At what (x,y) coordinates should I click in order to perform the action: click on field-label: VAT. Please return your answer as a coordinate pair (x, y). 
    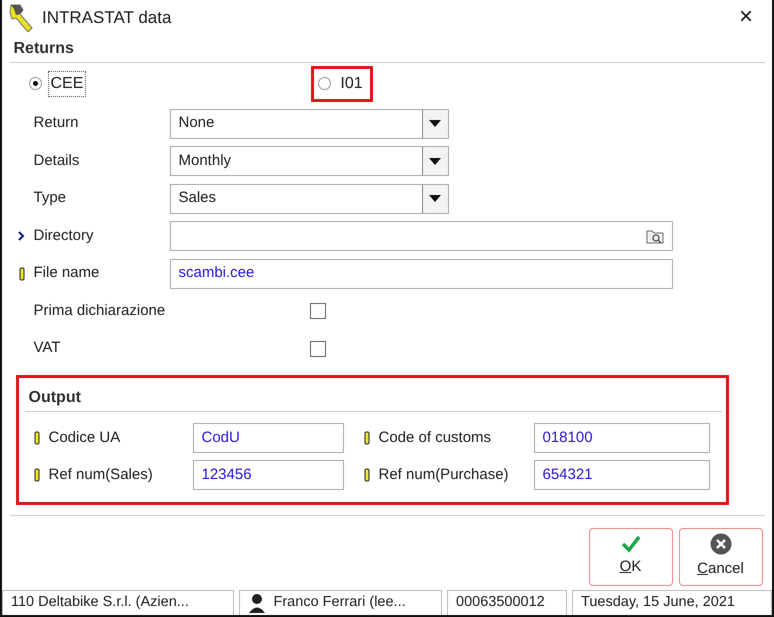
    Looking at the image, I should click on (48, 348).